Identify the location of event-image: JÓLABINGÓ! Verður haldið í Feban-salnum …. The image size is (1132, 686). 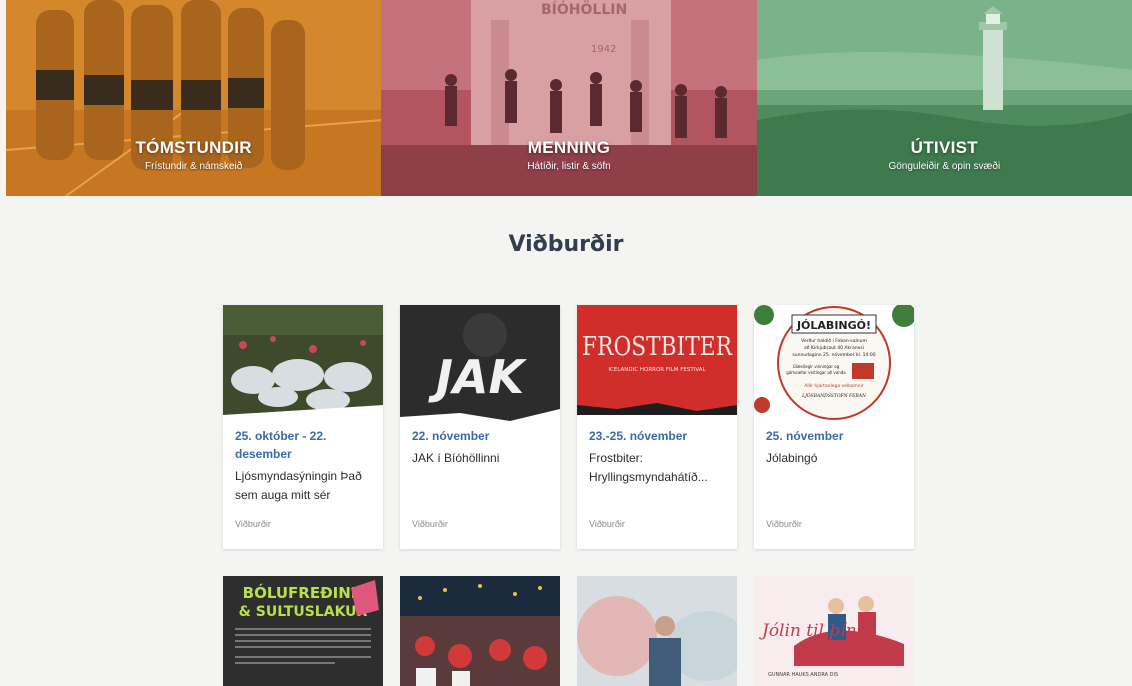
(834, 365).